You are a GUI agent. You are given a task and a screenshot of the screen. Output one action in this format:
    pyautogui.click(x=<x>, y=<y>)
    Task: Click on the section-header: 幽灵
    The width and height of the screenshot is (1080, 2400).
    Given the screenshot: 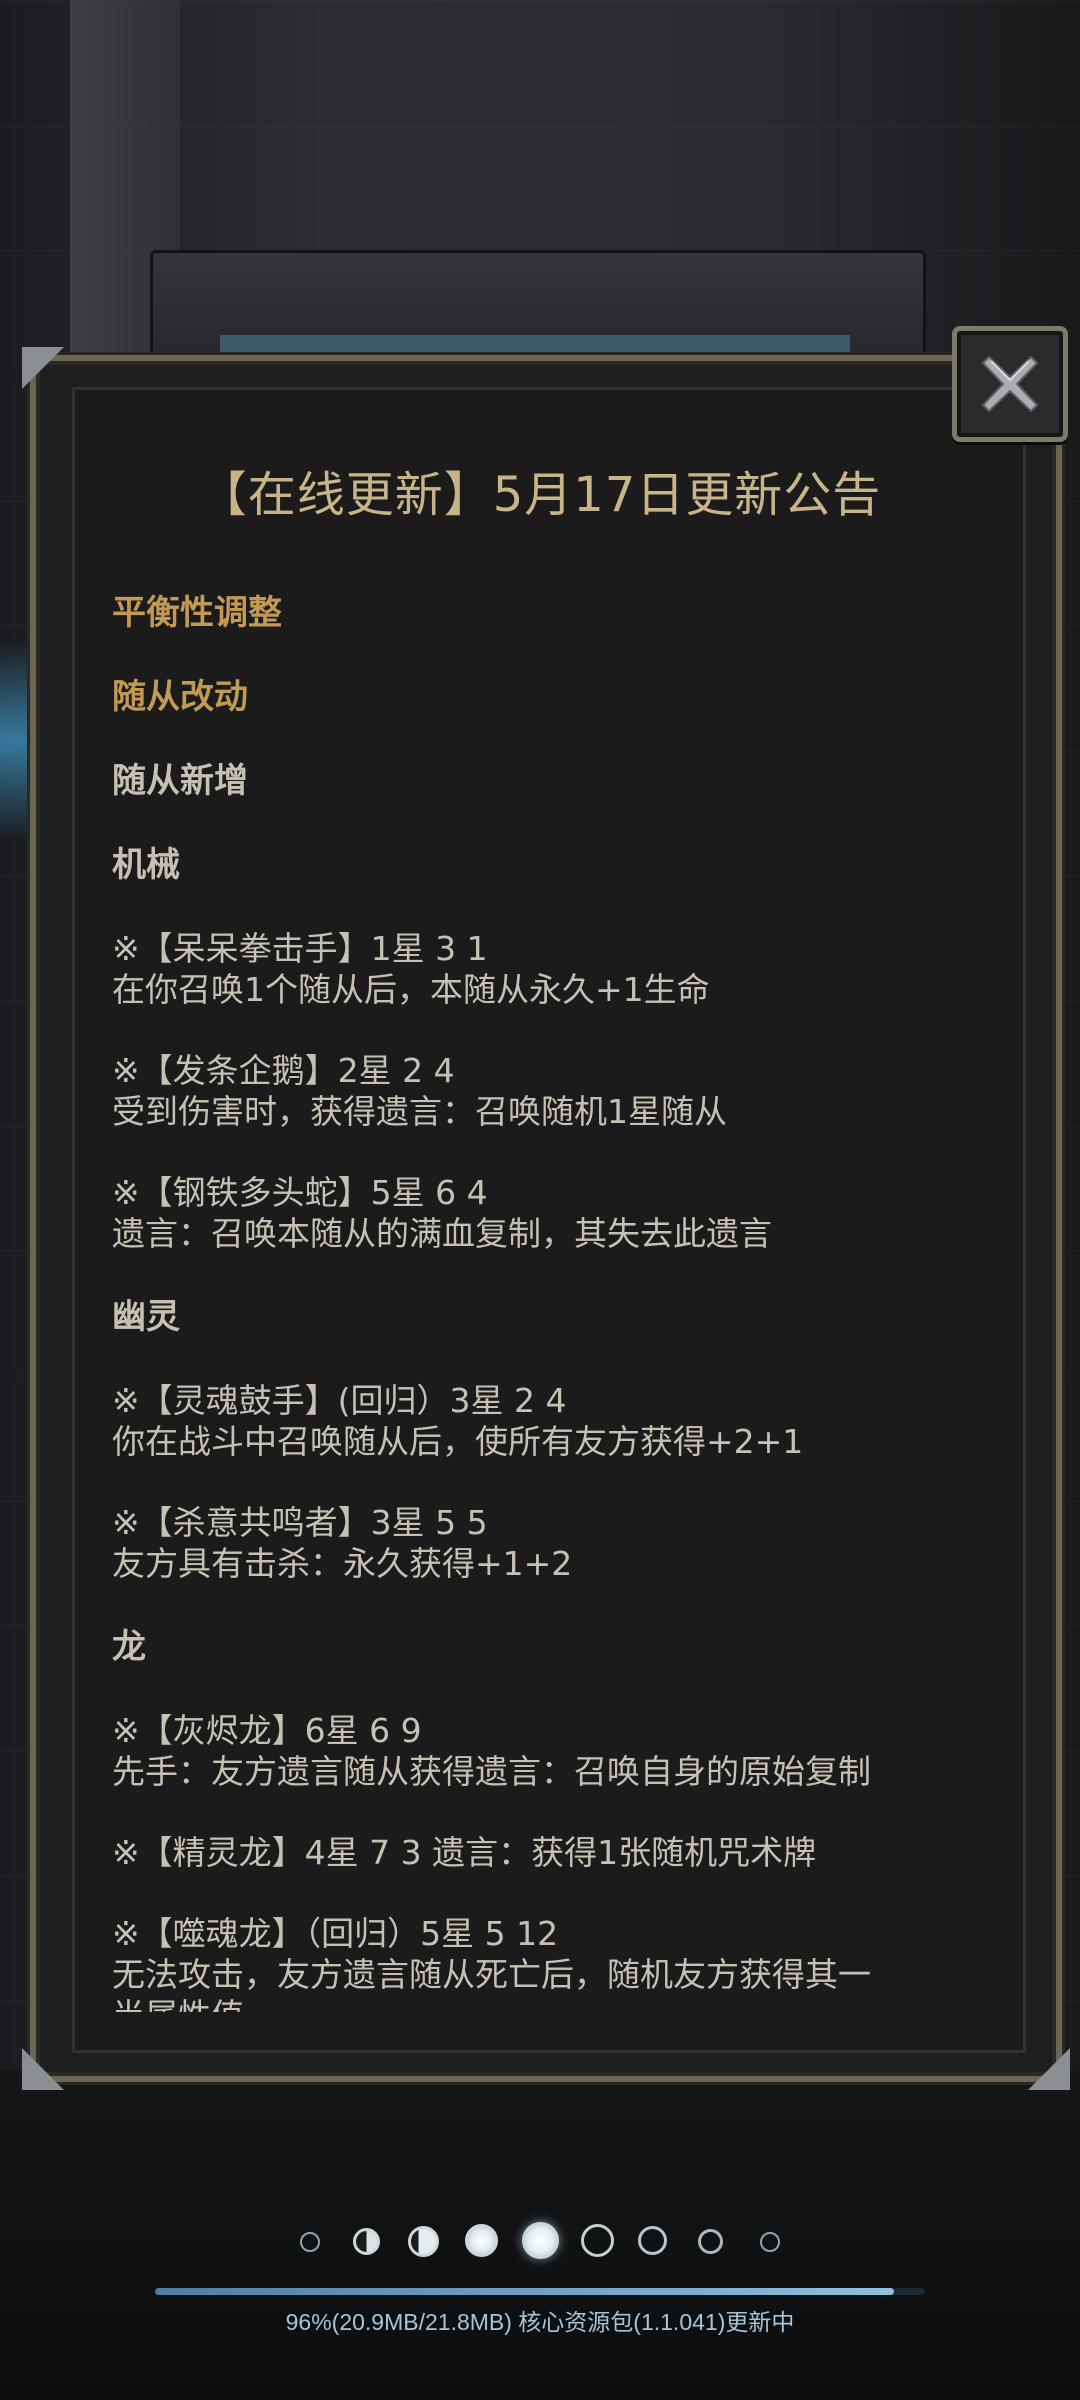 What is the action you would take?
    pyautogui.click(x=146, y=1317)
    